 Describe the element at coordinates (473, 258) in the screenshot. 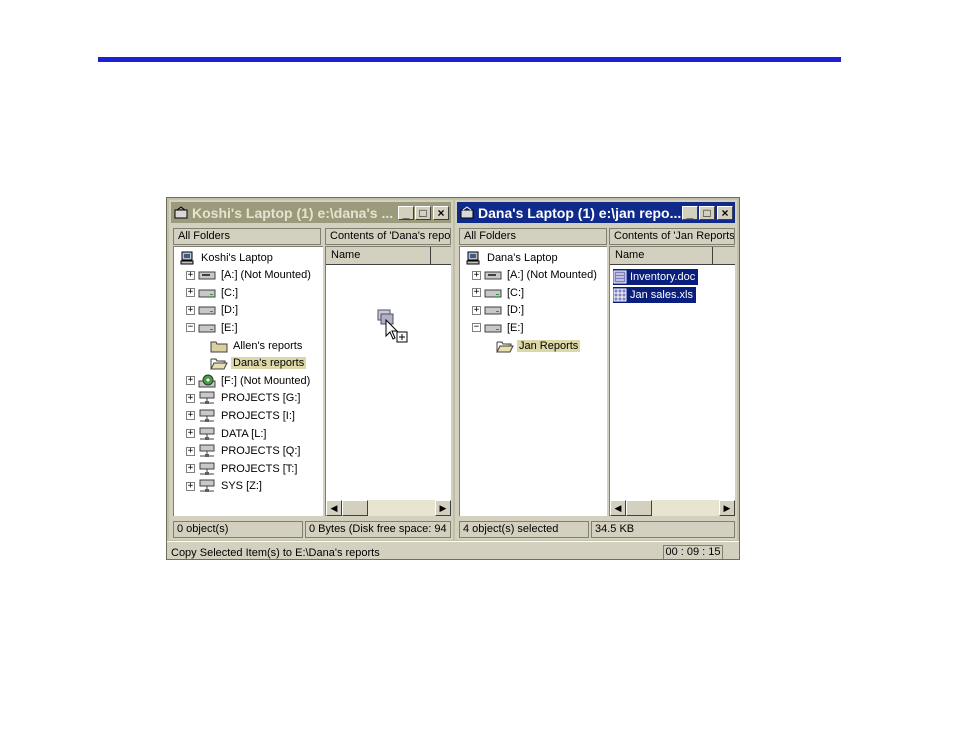

I see `computer-icon` at that location.